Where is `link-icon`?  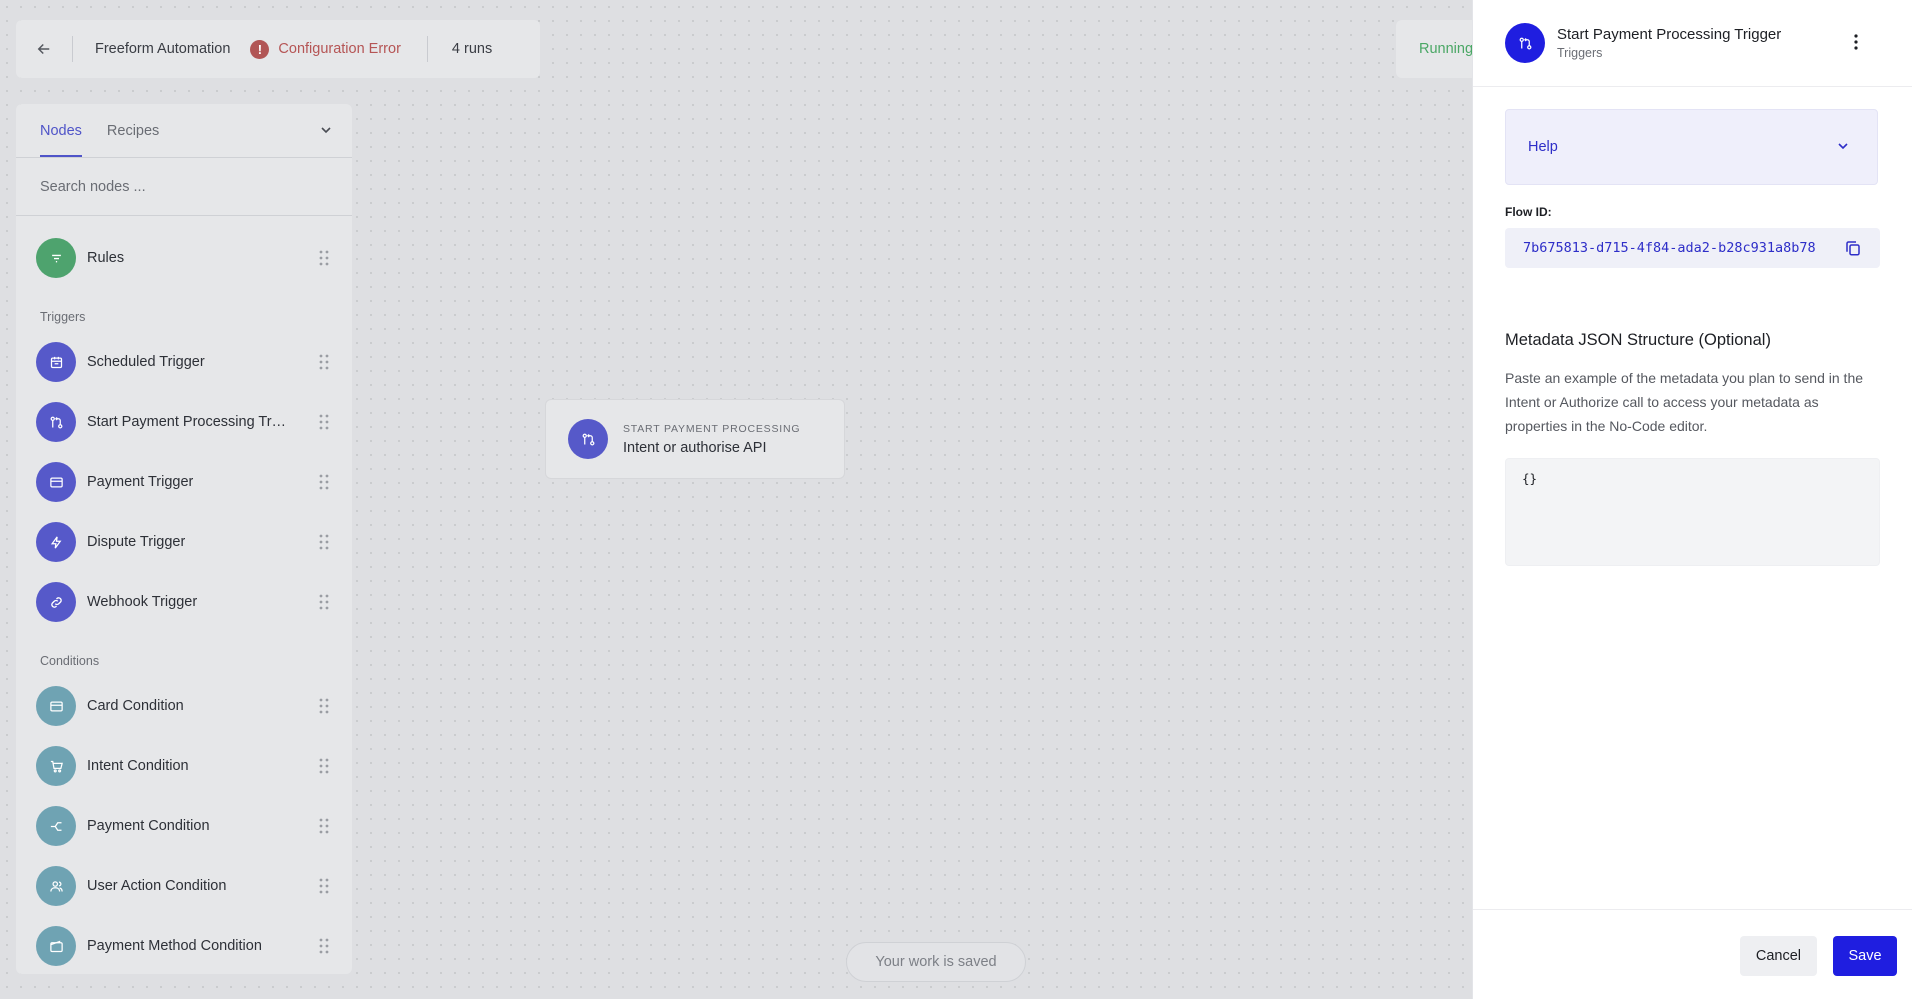
link-icon is located at coordinates (56, 602).